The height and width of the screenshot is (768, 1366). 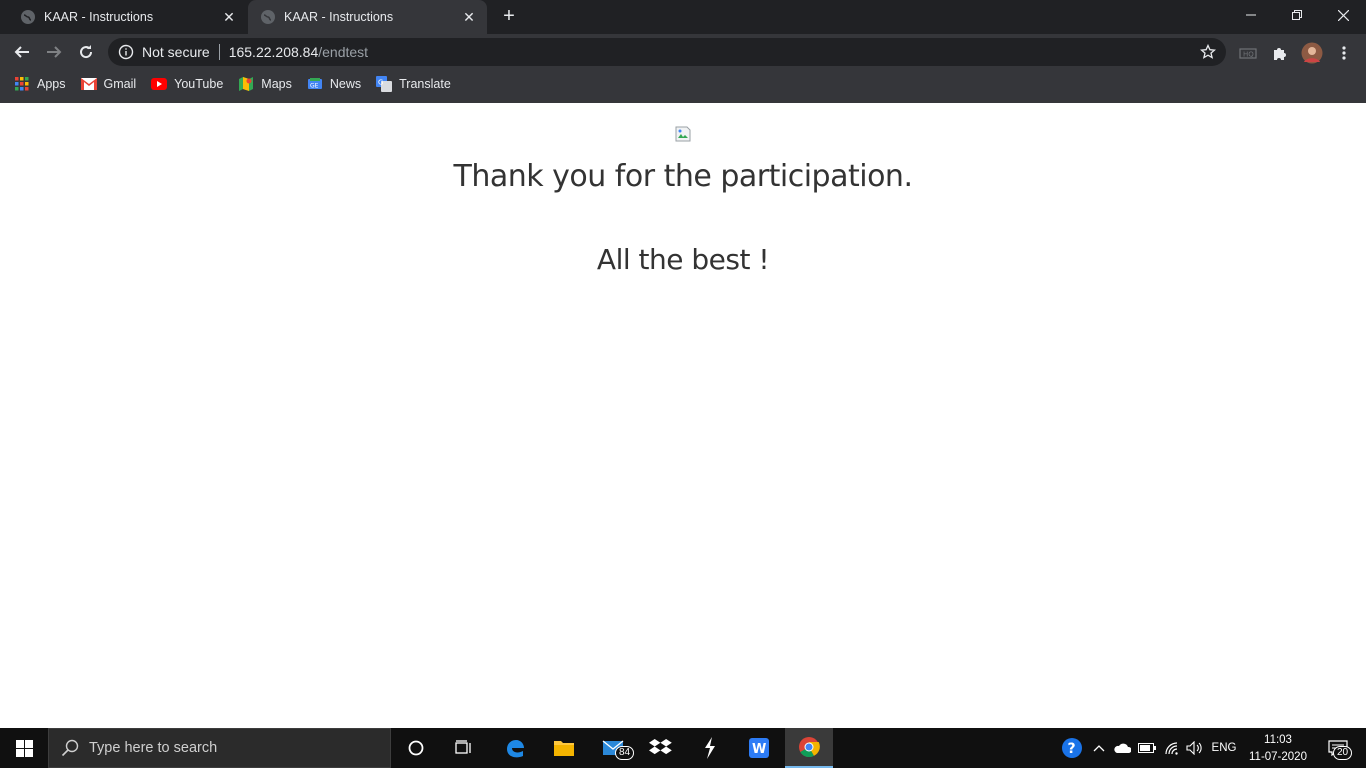 I want to click on clock-date: 11-07-2020, so click(x=1278, y=757).